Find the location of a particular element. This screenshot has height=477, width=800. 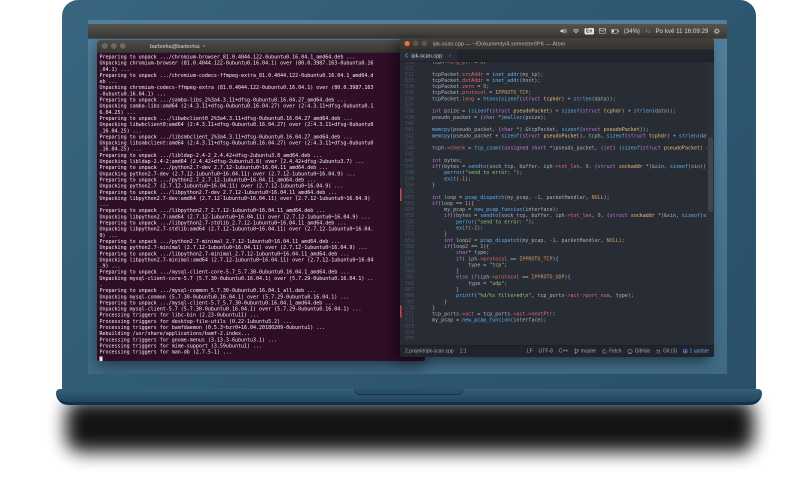

status-fetch: Fetch is located at coordinates (612, 351).